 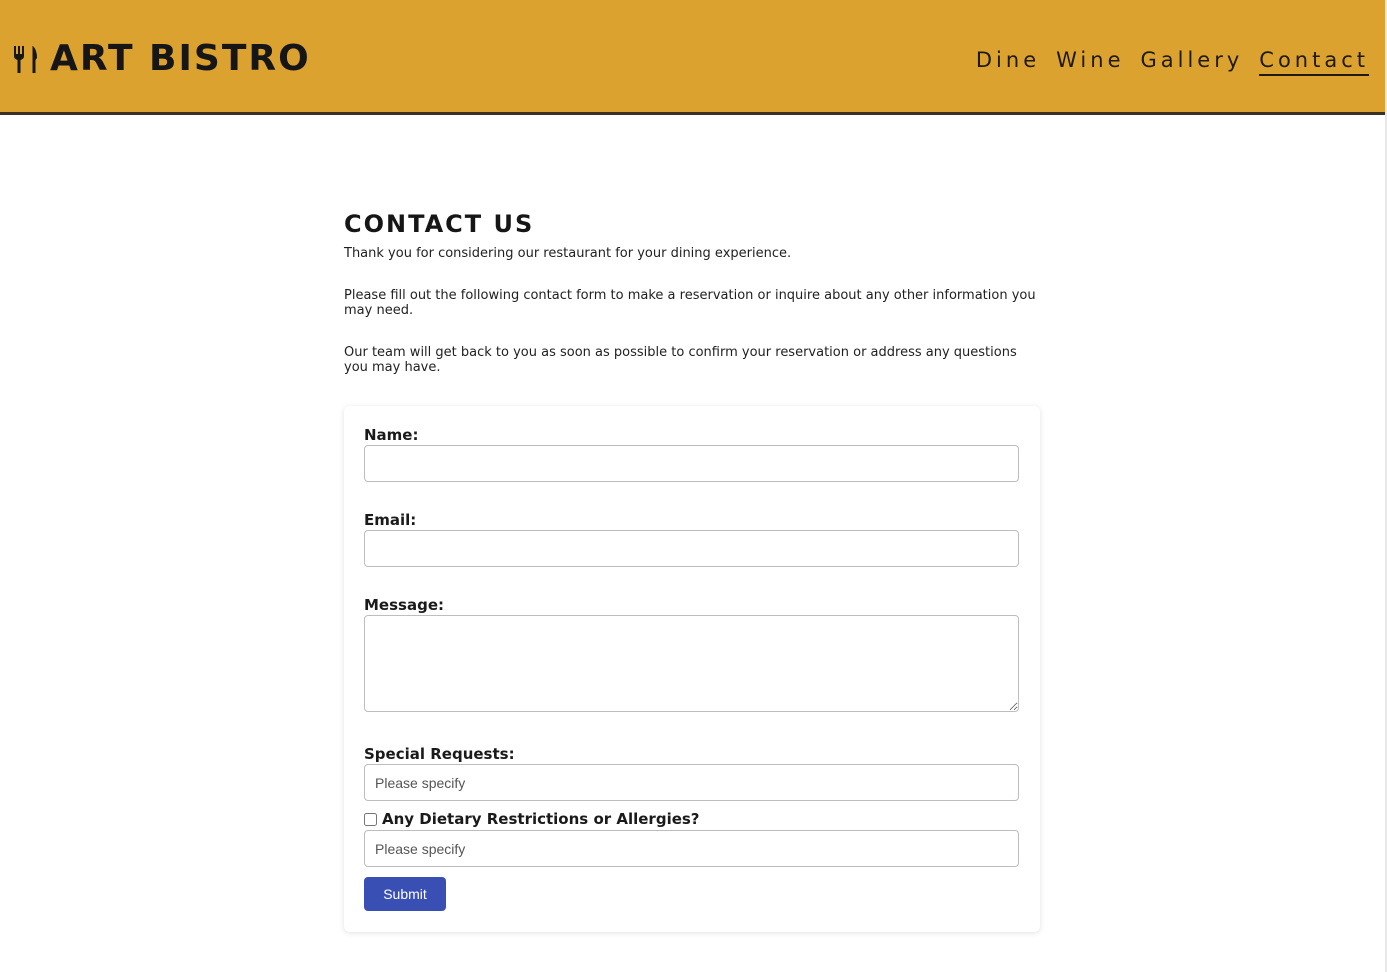 I want to click on nav-item-wine: Wine, so click(x=1090, y=62).